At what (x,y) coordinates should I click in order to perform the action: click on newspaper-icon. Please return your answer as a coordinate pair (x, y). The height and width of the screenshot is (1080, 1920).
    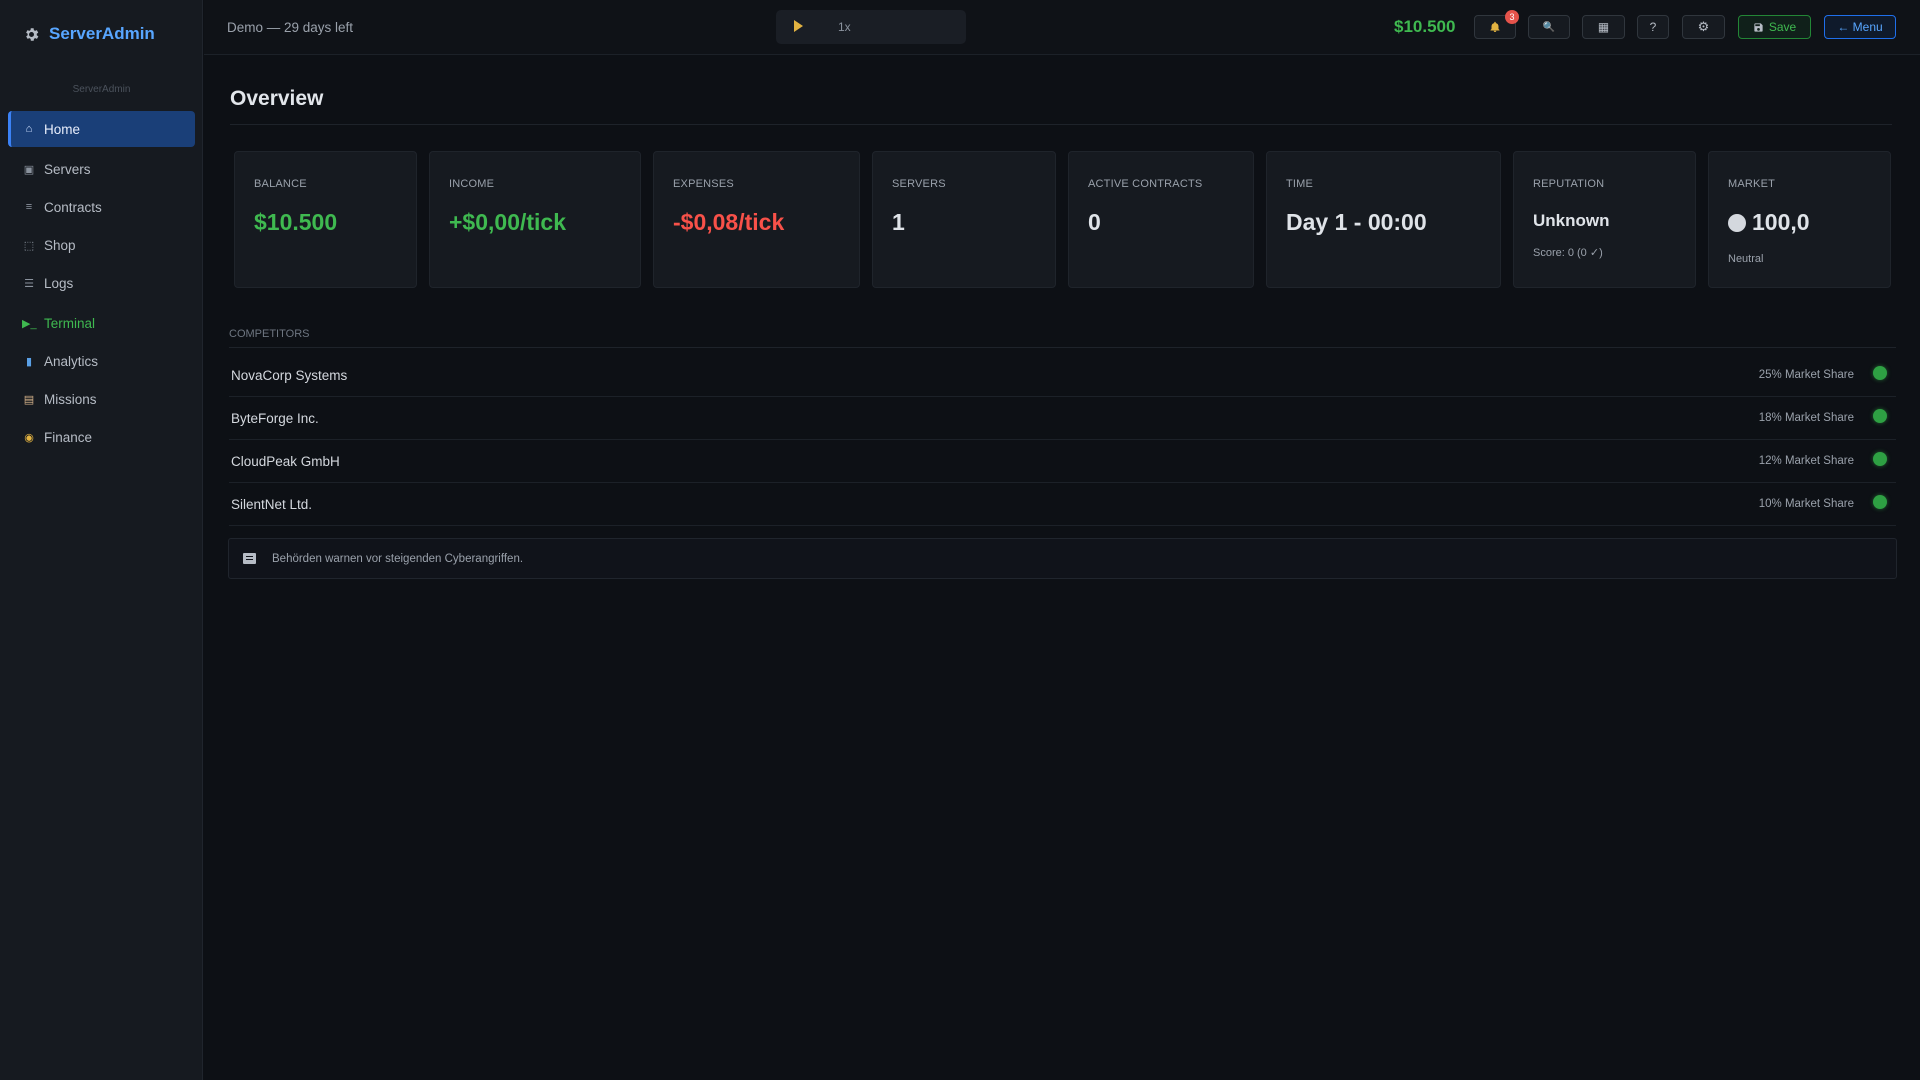
    Looking at the image, I should click on (249, 558).